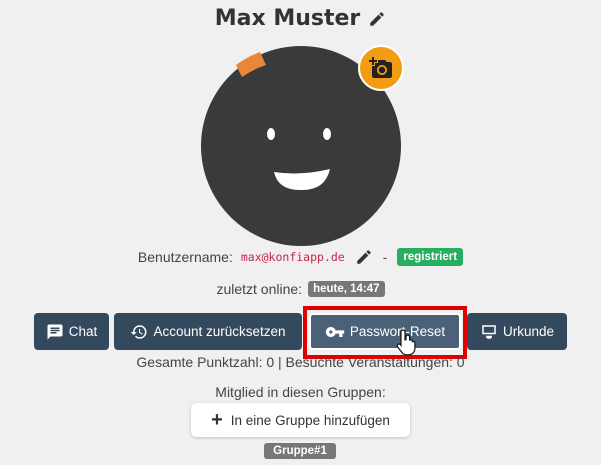 This screenshot has height=465, width=601. What do you see at coordinates (385, 332) in the screenshot?
I see `highlight-annotation` at bounding box center [385, 332].